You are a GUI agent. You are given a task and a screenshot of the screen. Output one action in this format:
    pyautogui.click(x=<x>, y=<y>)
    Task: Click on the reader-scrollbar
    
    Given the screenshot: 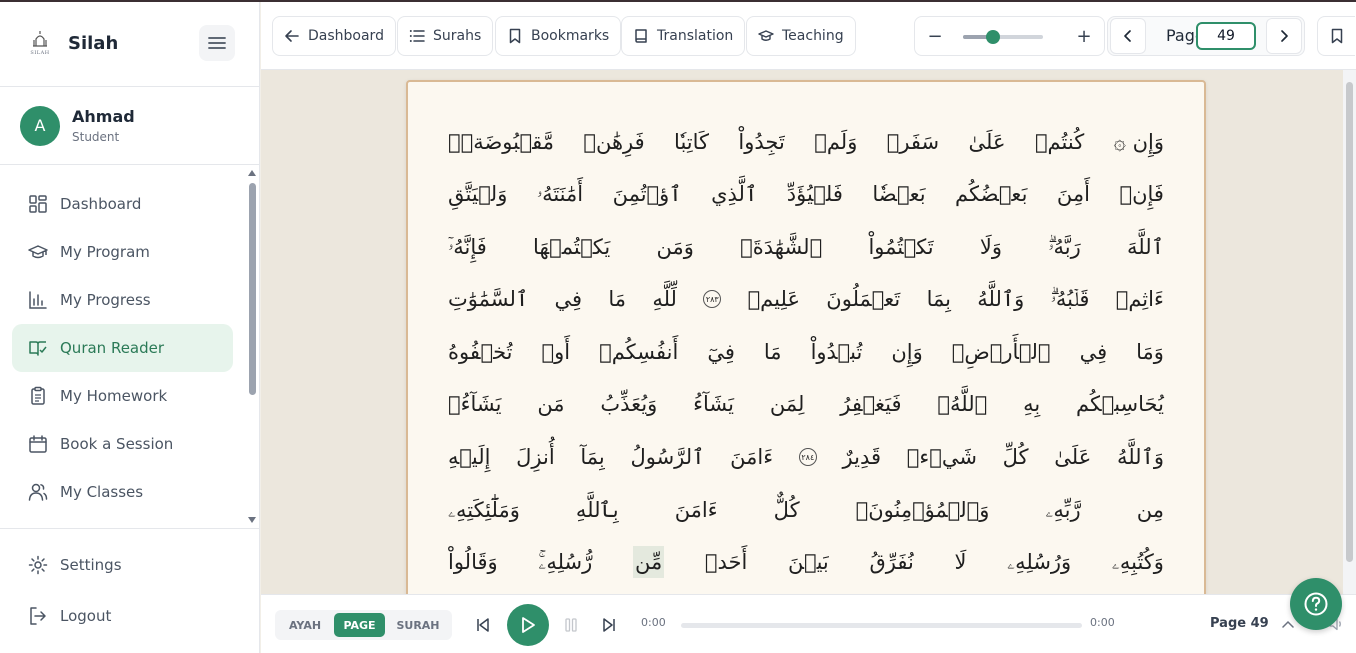 What is the action you would take?
    pyautogui.click(x=1349, y=332)
    